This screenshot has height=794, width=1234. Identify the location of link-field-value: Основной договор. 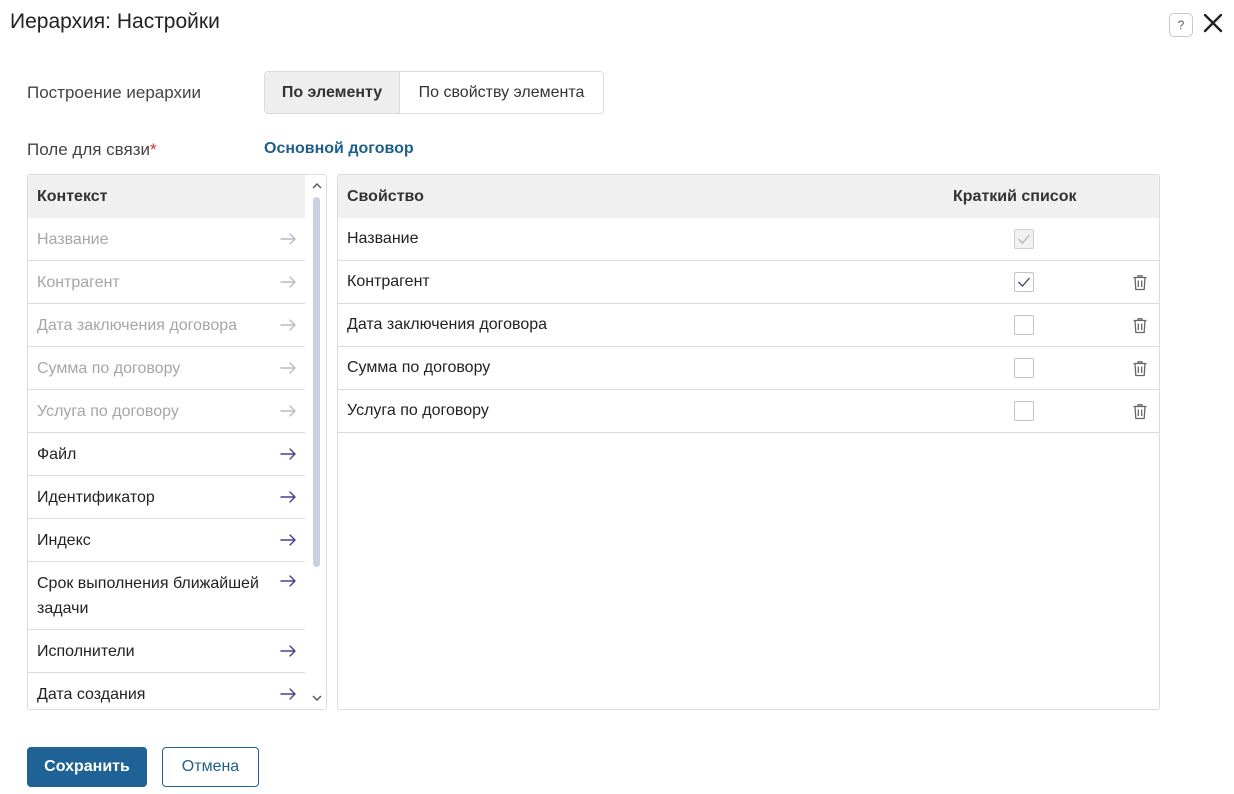
(339, 149).